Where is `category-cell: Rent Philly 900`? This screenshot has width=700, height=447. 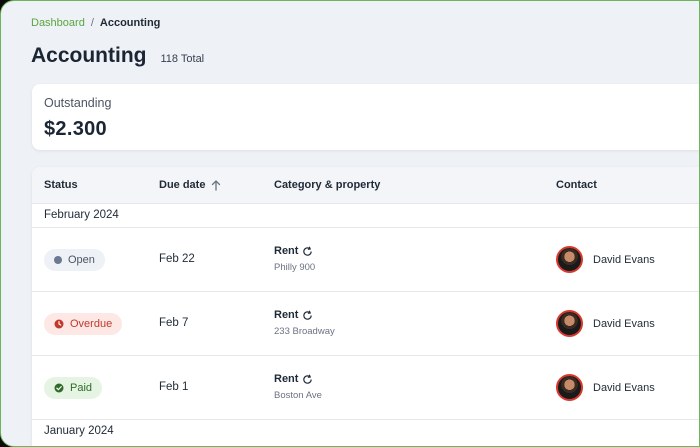 category-cell: Rent Philly 900 is located at coordinates (294, 259).